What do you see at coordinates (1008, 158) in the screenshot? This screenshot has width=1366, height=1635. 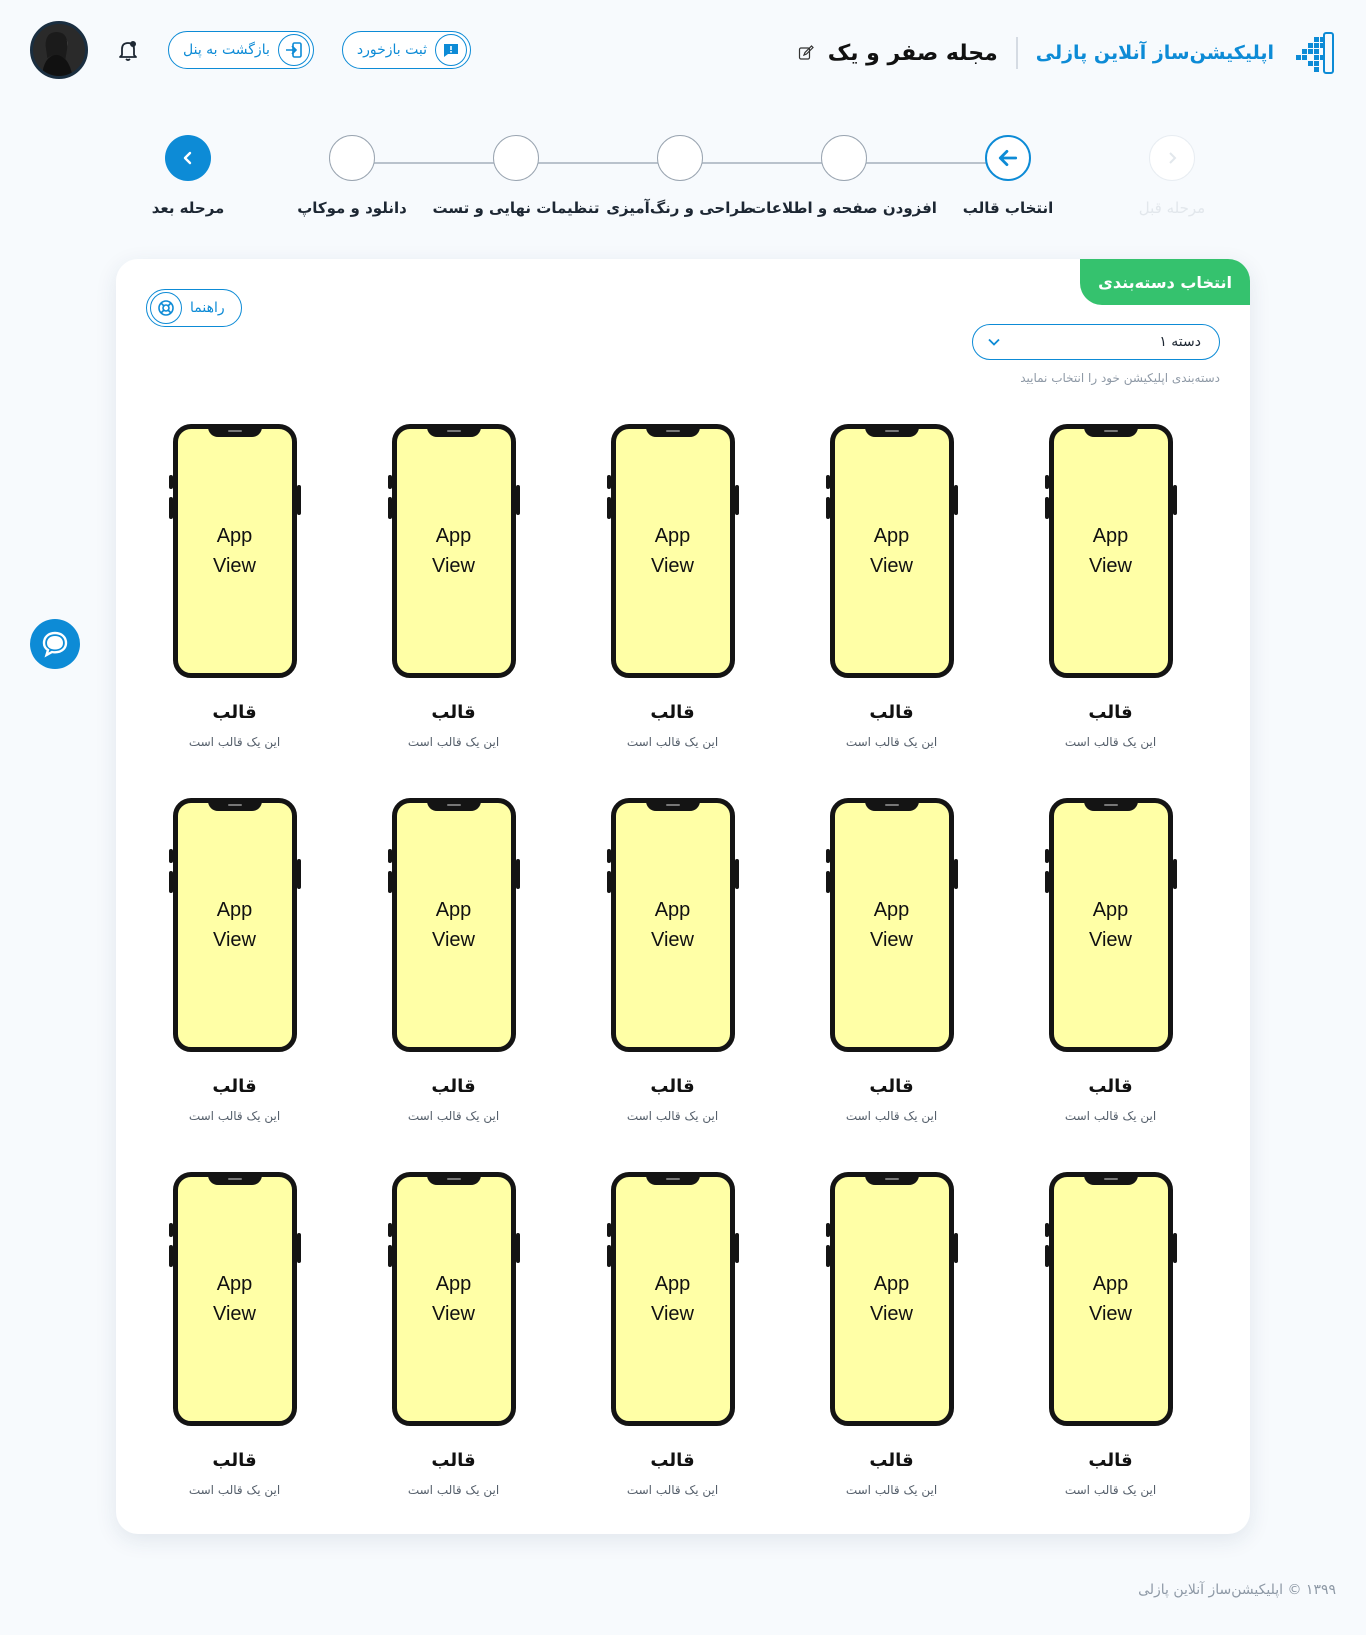 I see `step-choose-template-circle` at bounding box center [1008, 158].